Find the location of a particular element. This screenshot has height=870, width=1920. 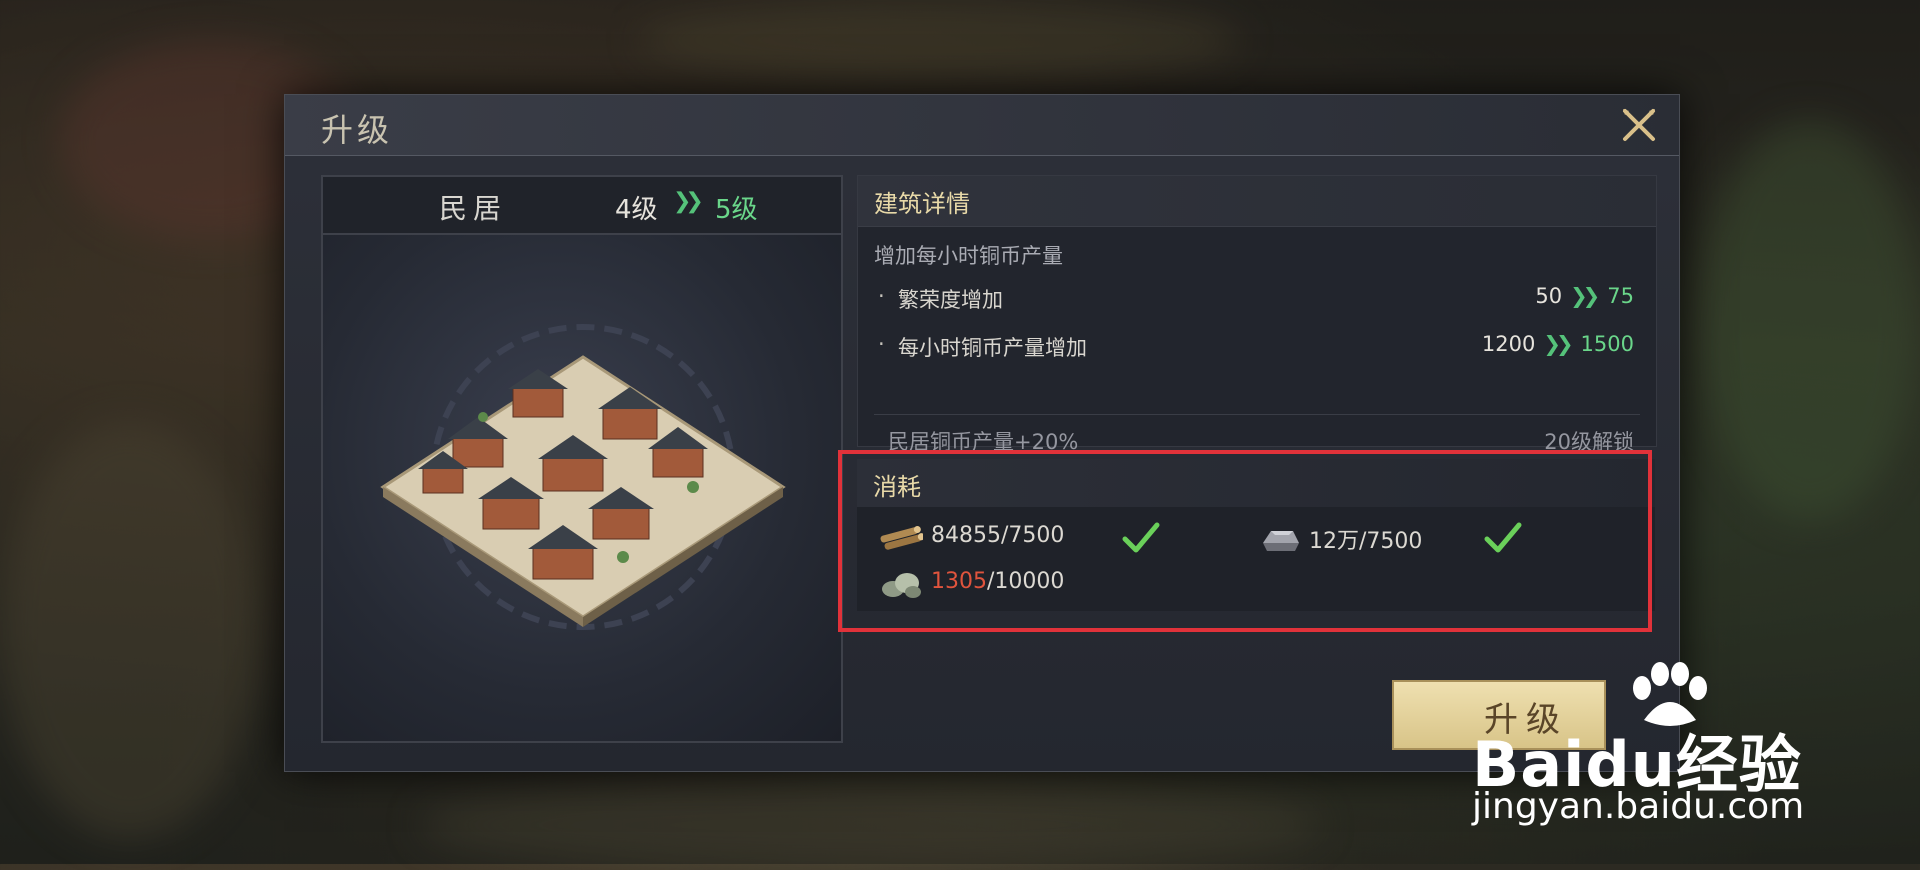

stat-values: 1200 ❯❯ 1500 is located at coordinates (1558, 344).